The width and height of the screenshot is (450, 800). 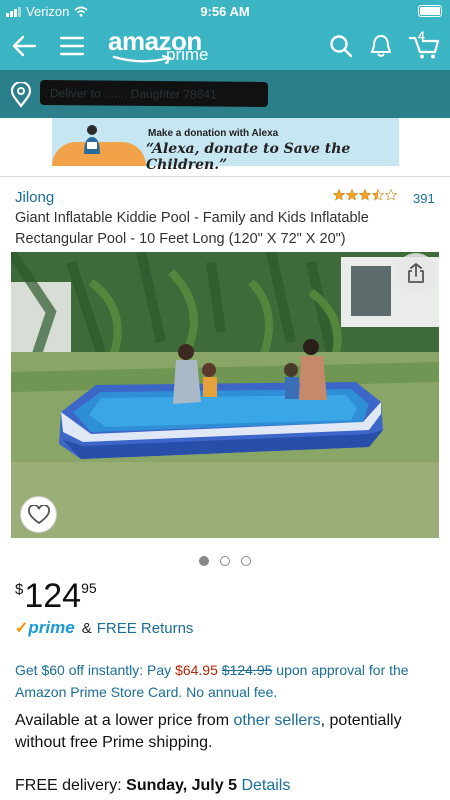 I want to click on status-bar: Verizon 9:56 AM, so click(x=225, y=11).